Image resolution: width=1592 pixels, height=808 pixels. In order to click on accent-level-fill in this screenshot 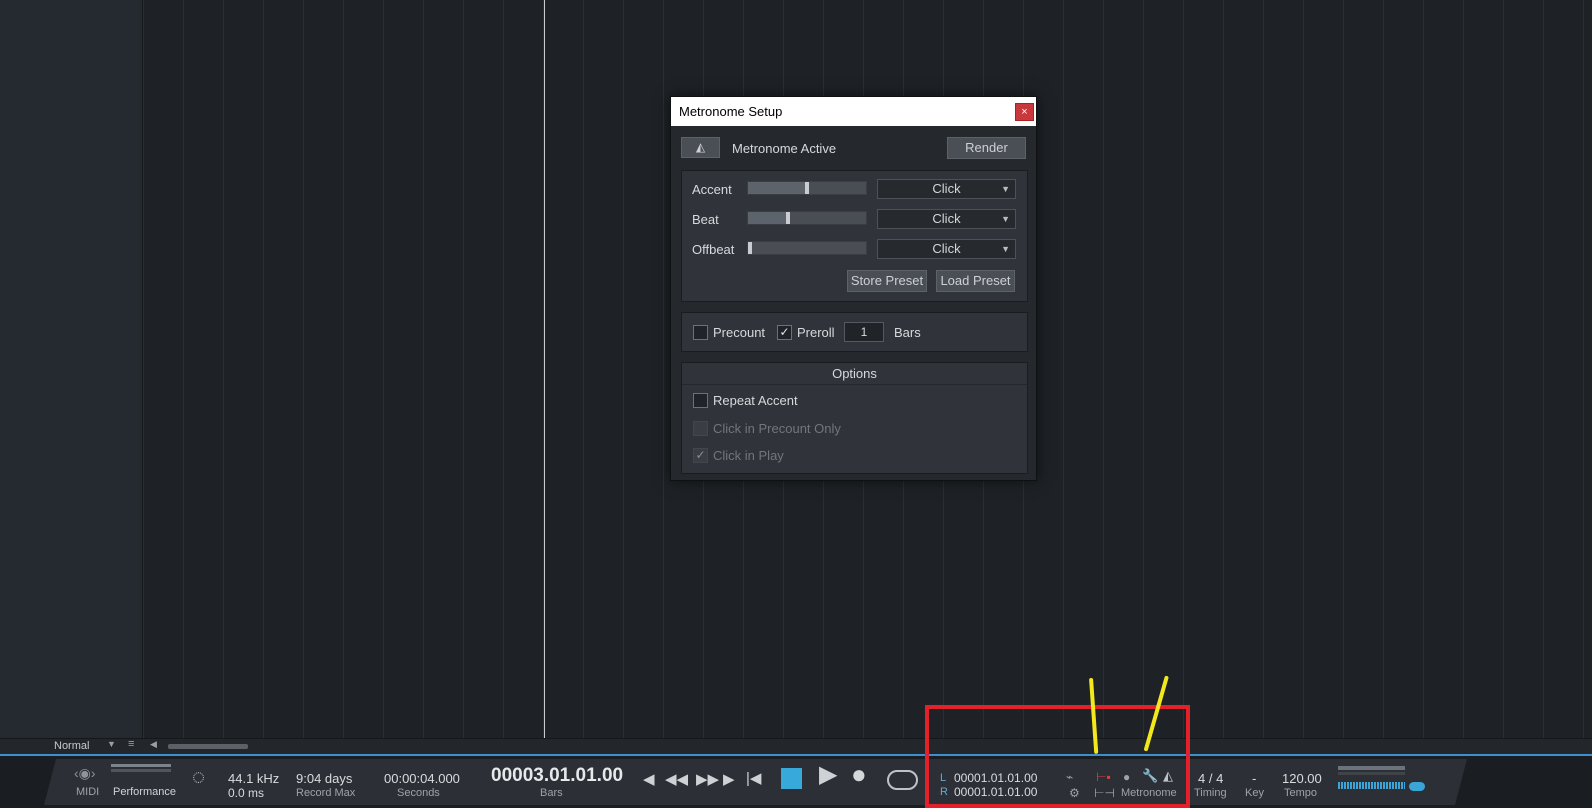, I will do `click(777, 188)`.